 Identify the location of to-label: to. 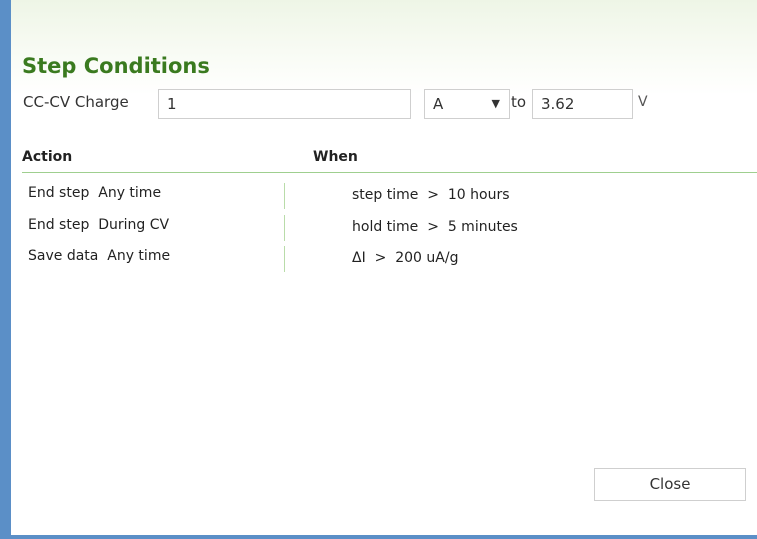
(519, 102).